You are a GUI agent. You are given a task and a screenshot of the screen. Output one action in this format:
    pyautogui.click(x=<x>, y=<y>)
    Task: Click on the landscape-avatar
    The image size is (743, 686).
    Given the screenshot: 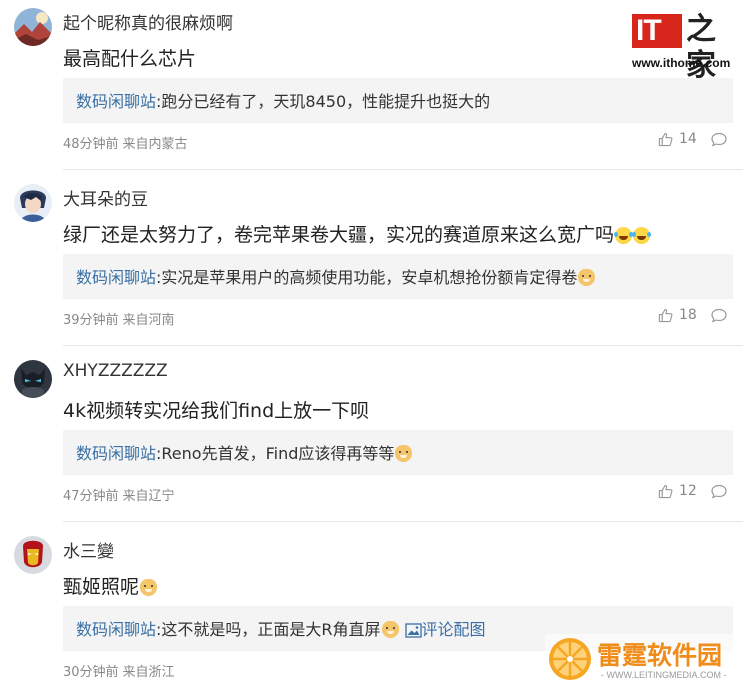 What is the action you would take?
    pyautogui.click(x=33, y=27)
    